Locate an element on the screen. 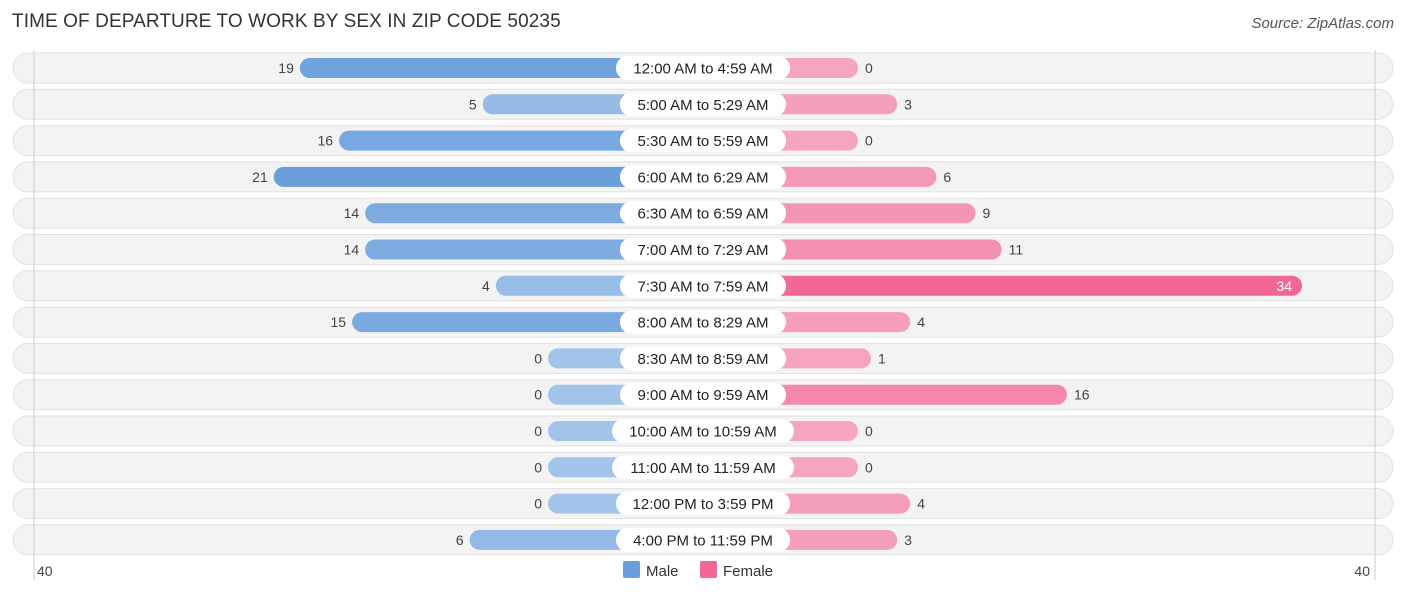 The image size is (1406, 595). category-label: 7:30 AM to 7:59 AM is located at coordinates (703, 286).